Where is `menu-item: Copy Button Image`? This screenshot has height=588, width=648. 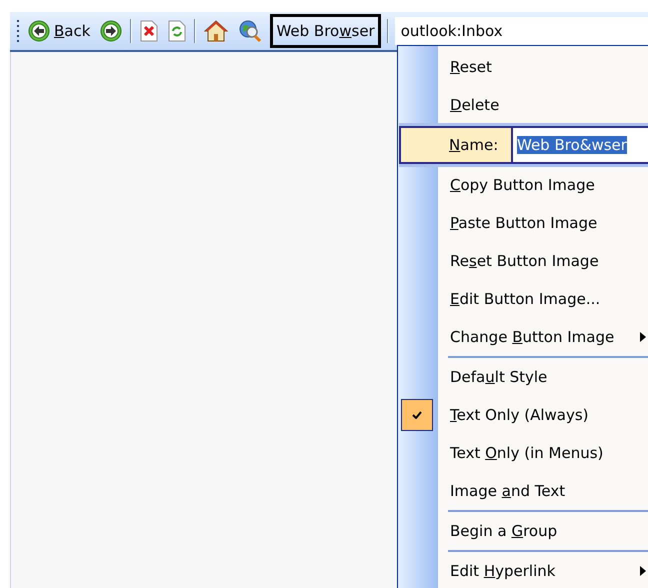 menu-item: Copy Button Image is located at coordinates (548, 185).